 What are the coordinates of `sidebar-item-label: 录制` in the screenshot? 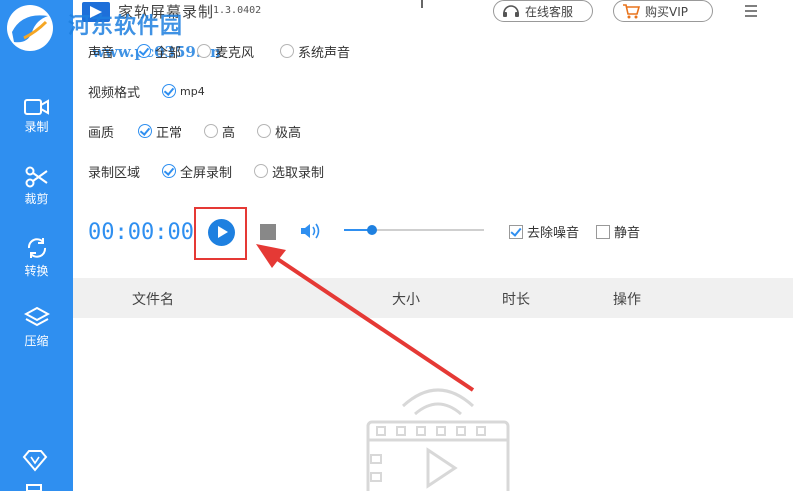 It's located at (36, 127).